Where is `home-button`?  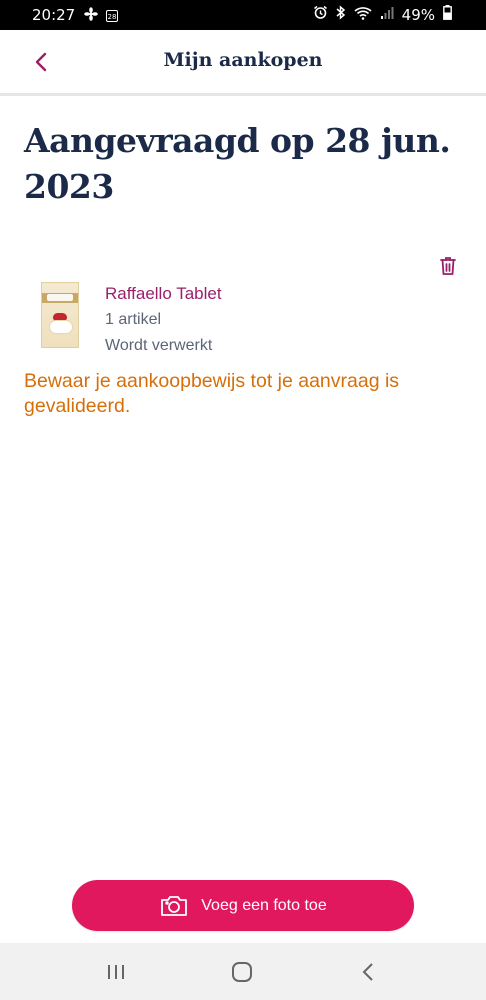 home-button is located at coordinates (242, 972).